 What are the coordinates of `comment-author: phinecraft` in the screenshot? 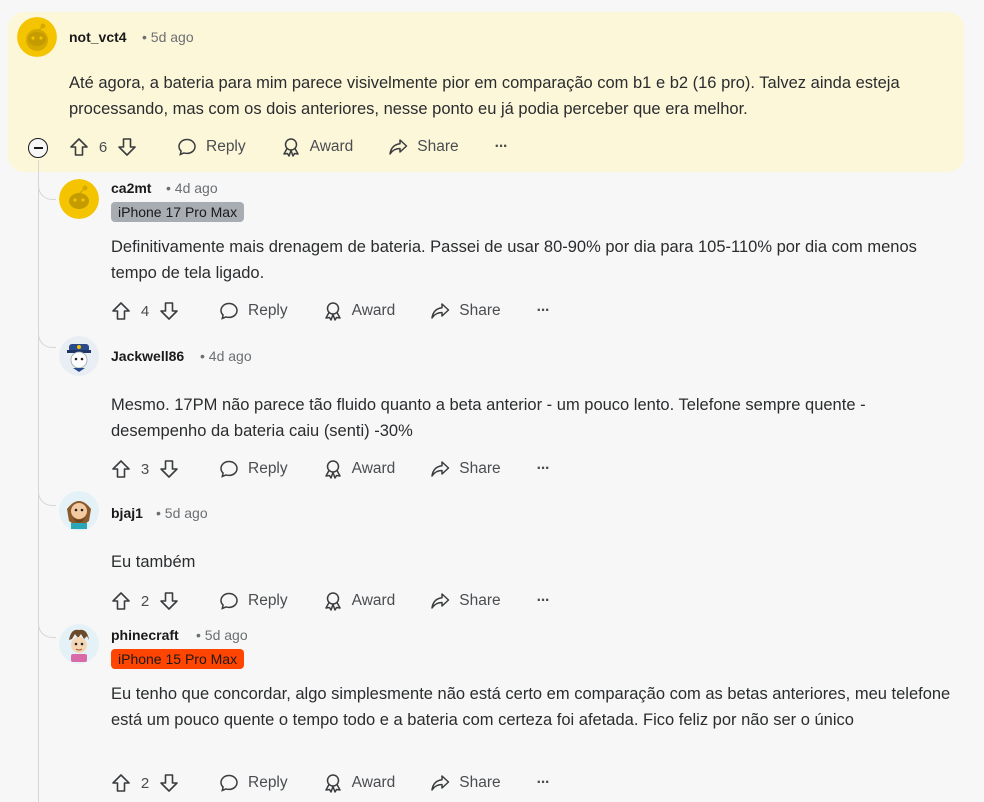 It's located at (145, 635).